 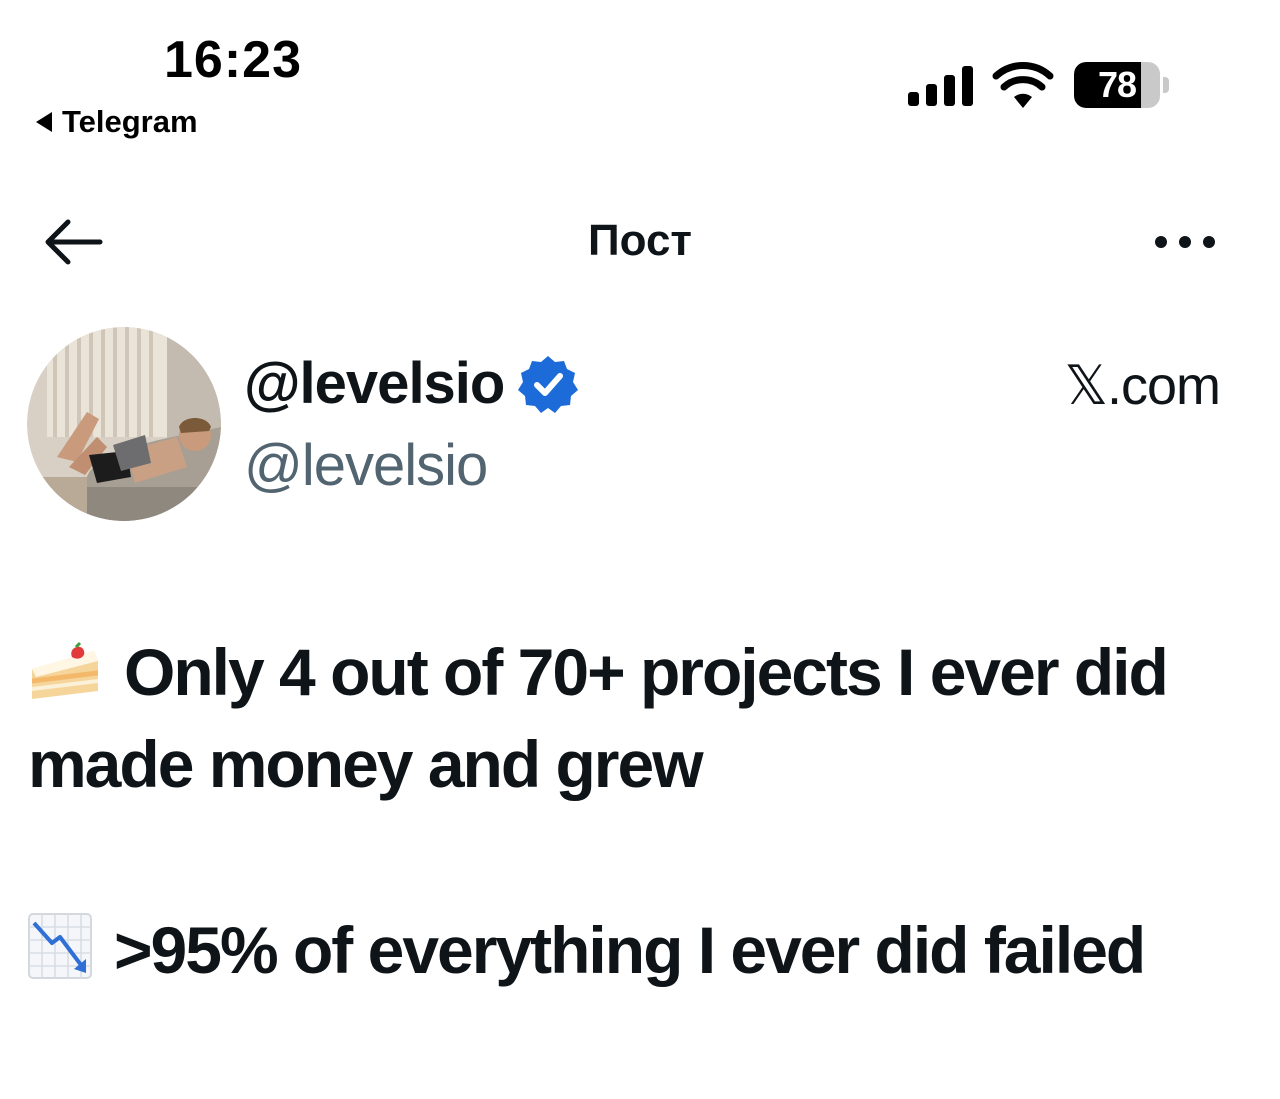 I want to click on cake-icon, so click(x=65, y=670).